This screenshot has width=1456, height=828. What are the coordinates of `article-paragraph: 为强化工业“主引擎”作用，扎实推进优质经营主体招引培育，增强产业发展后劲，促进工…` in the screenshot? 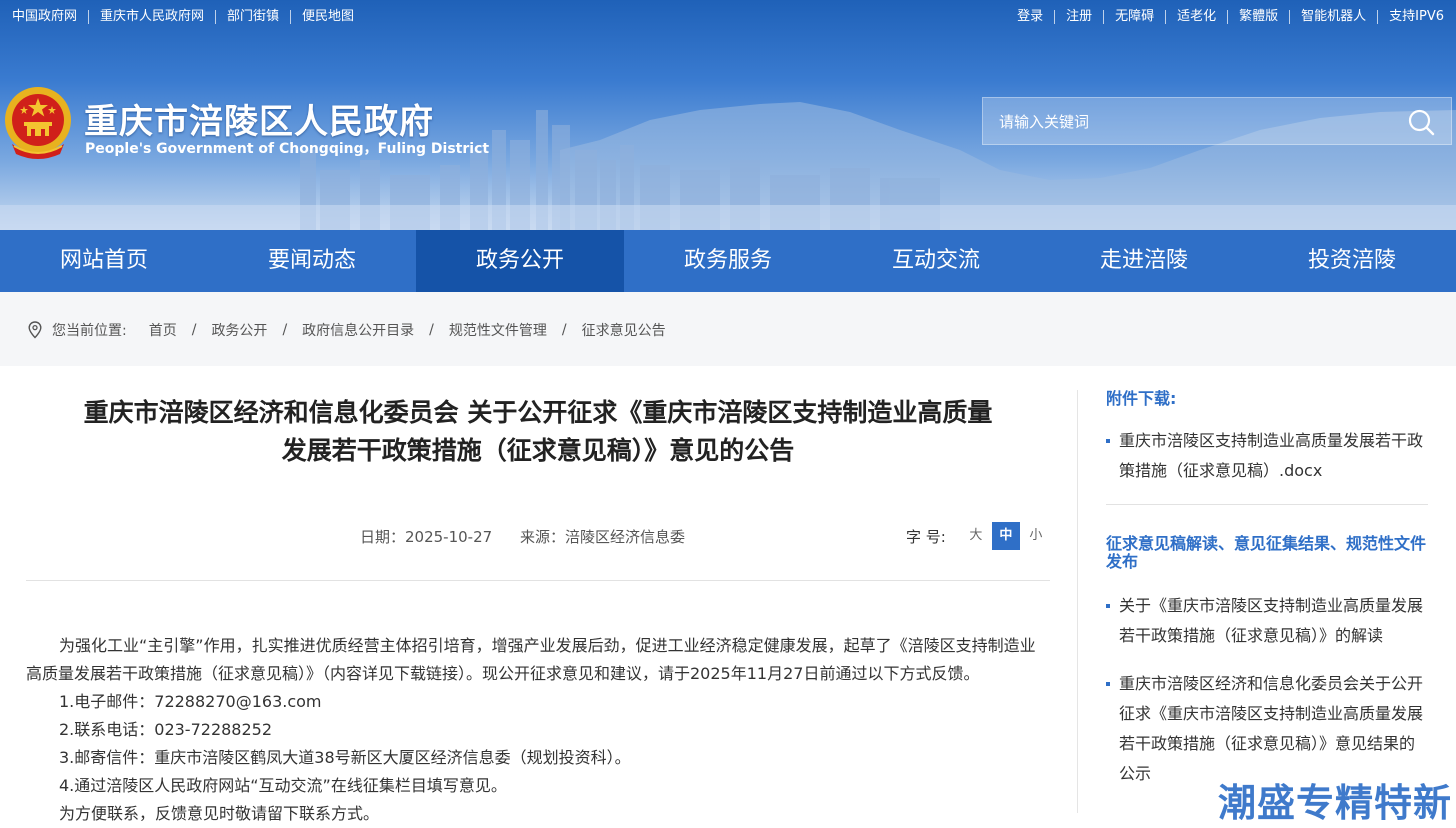 It's located at (531, 659).